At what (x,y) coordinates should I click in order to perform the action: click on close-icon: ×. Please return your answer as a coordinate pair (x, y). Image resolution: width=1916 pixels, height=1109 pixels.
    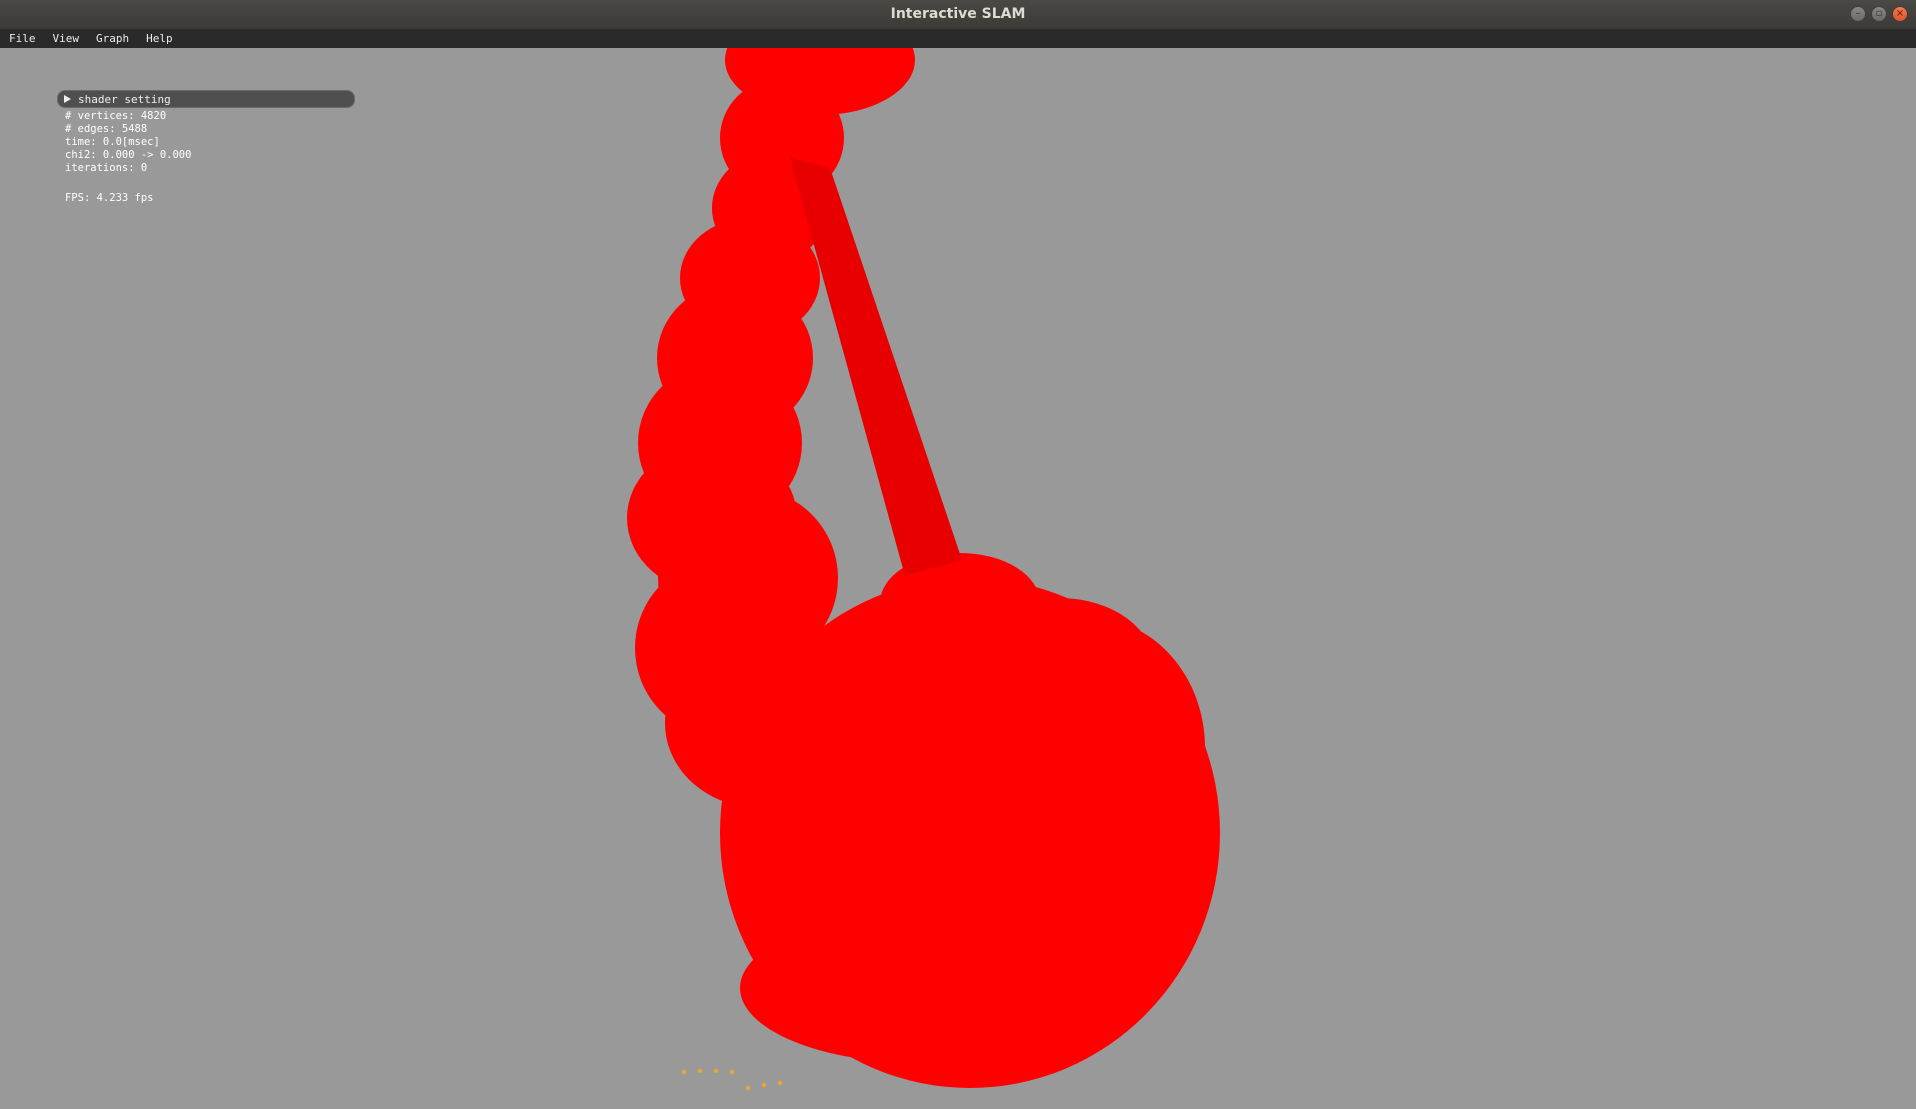
    Looking at the image, I should click on (1900, 14).